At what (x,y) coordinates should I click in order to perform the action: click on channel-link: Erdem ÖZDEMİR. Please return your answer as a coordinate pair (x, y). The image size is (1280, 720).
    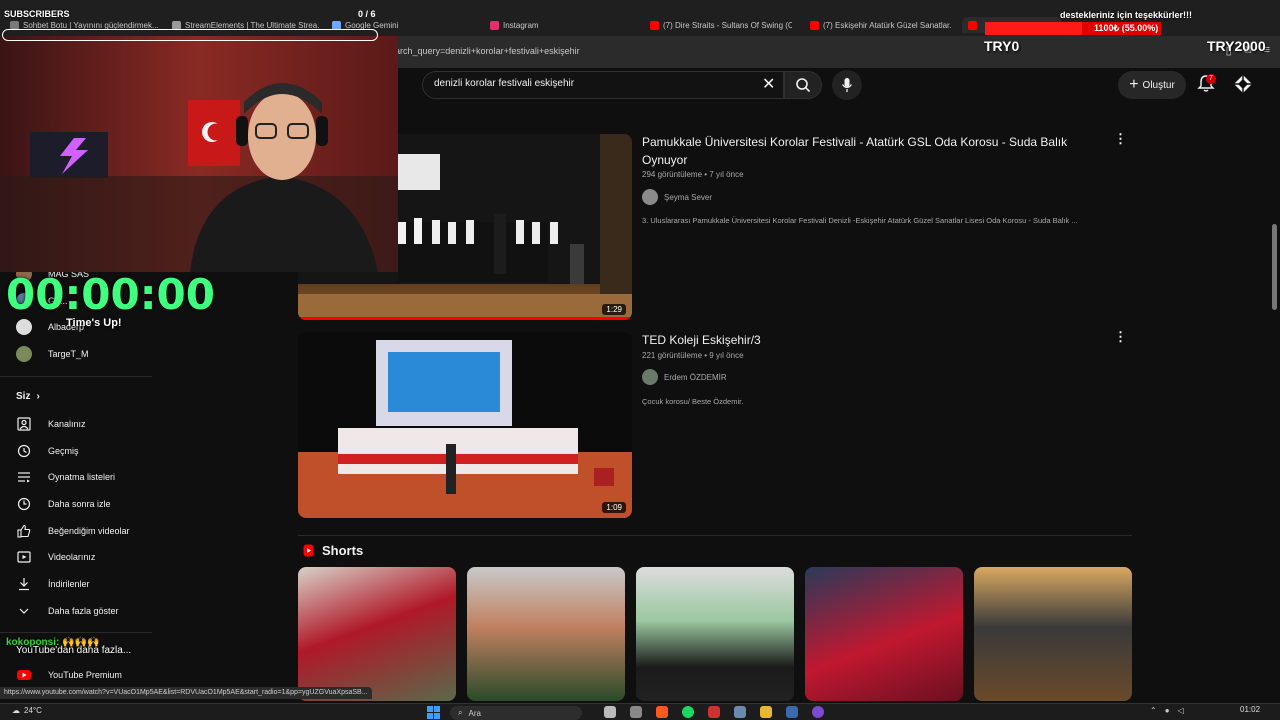
    Looking at the image, I should click on (684, 377).